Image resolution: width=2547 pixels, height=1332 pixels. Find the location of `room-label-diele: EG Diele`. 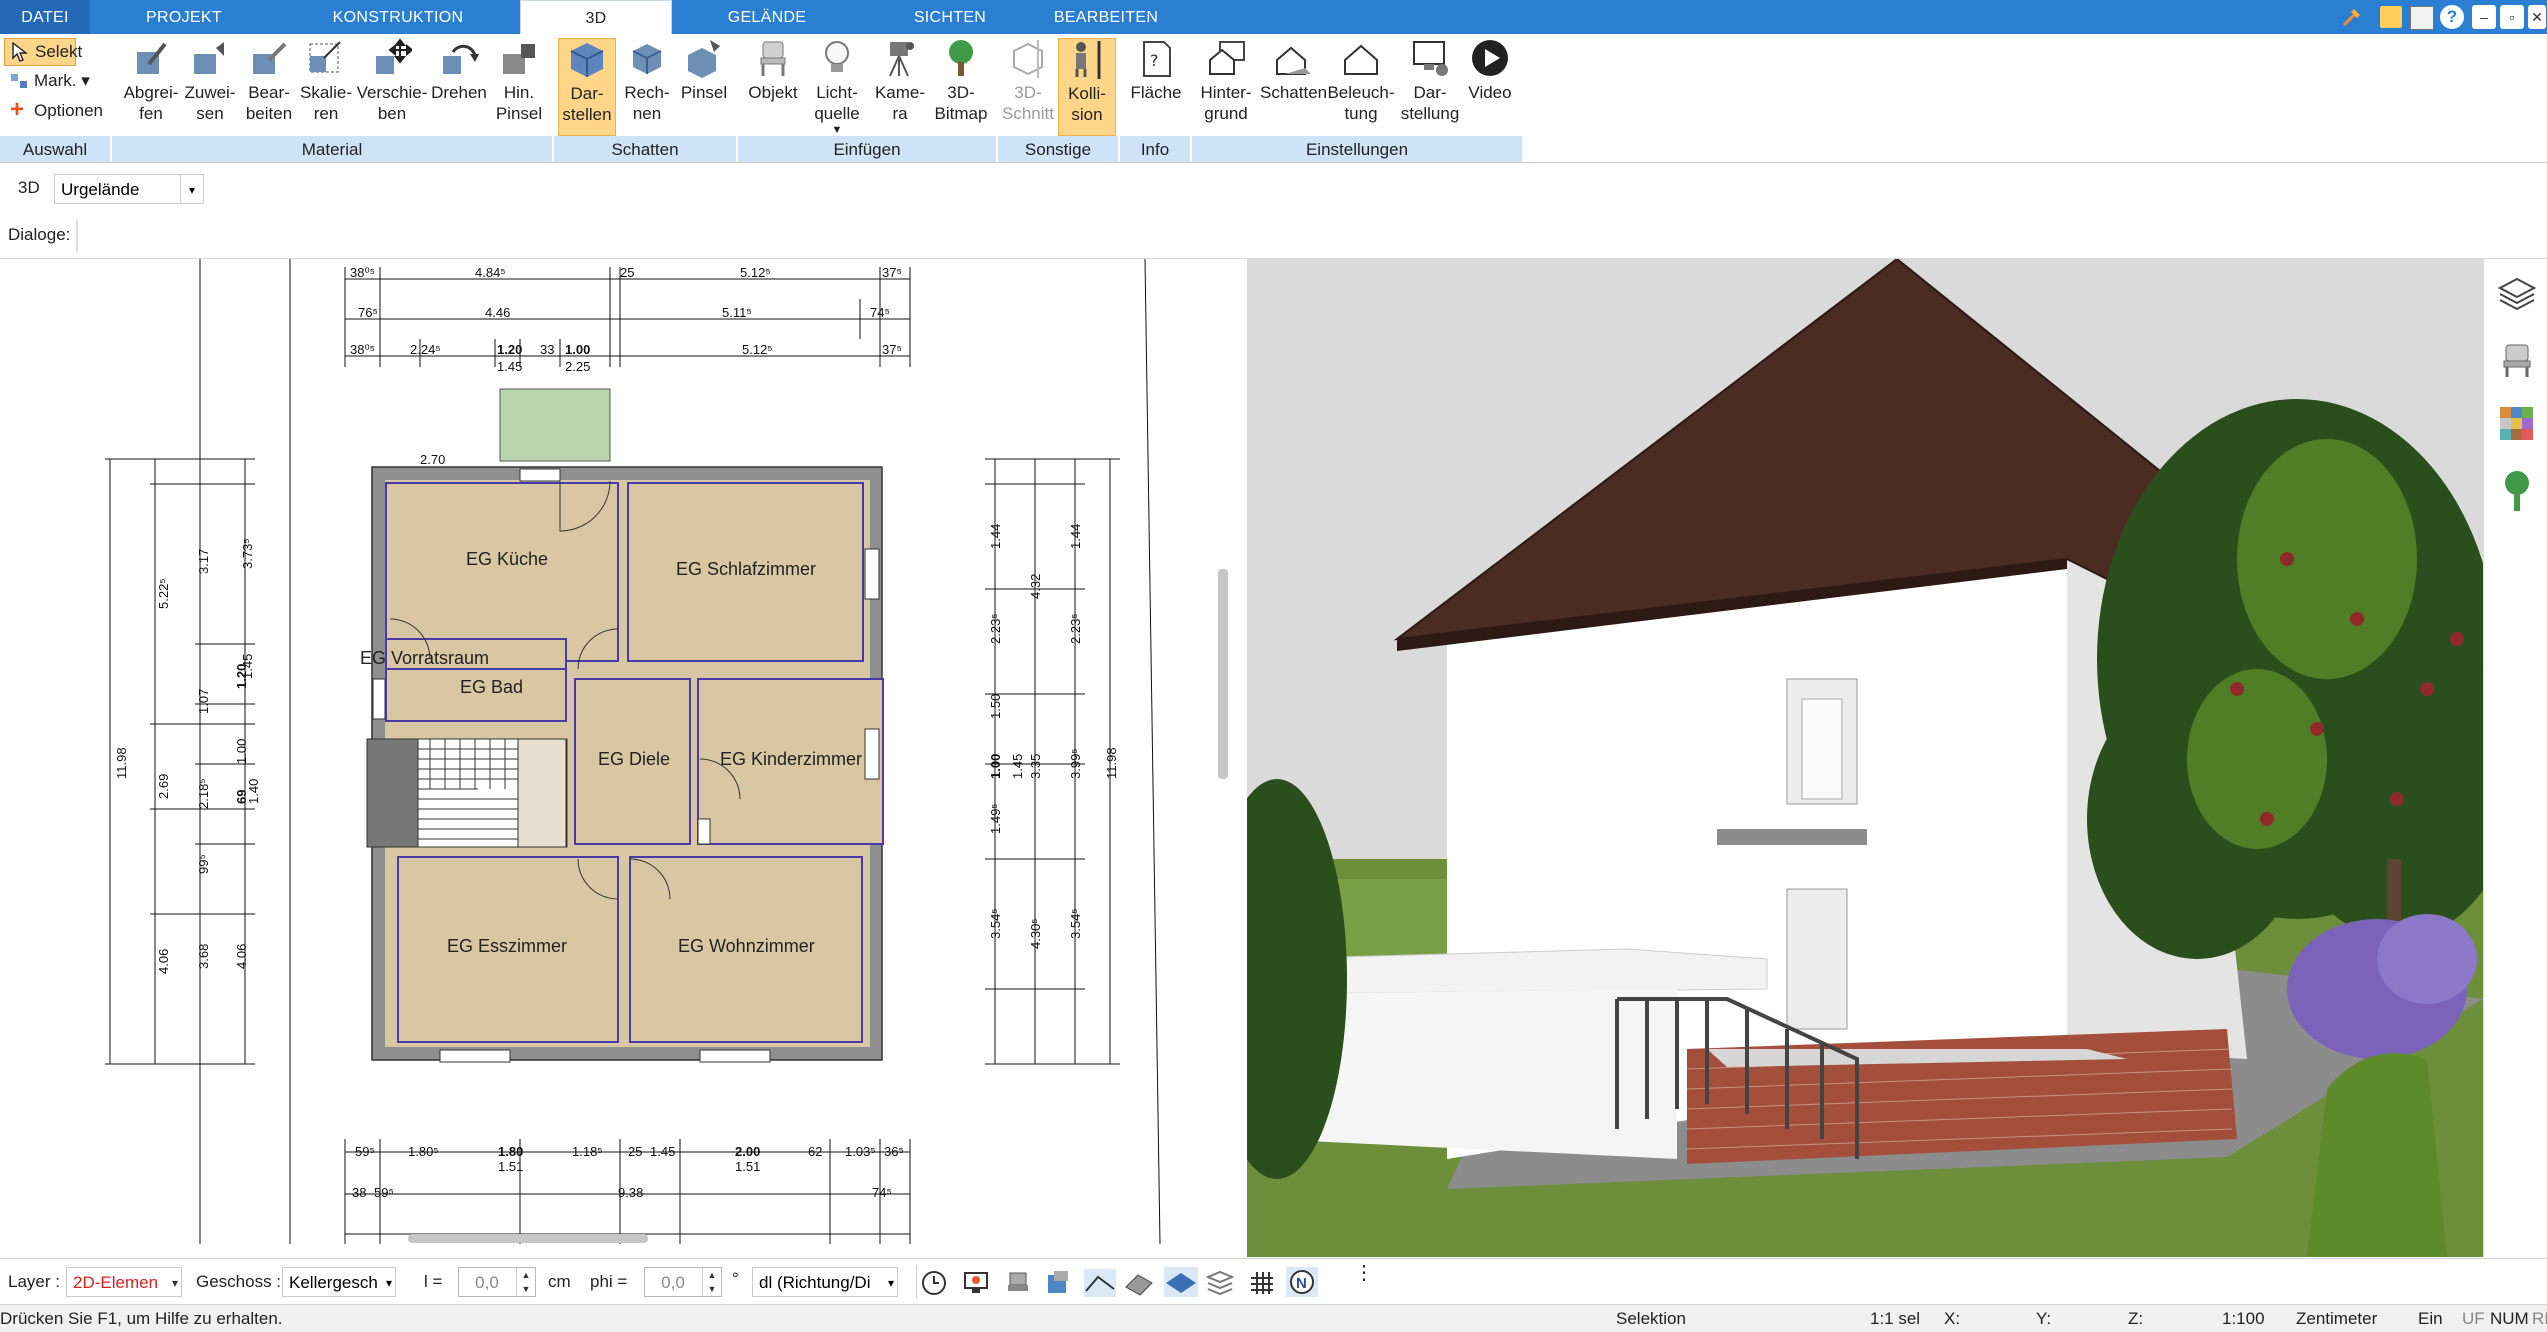

room-label-diele: EG Diele is located at coordinates (634, 759).